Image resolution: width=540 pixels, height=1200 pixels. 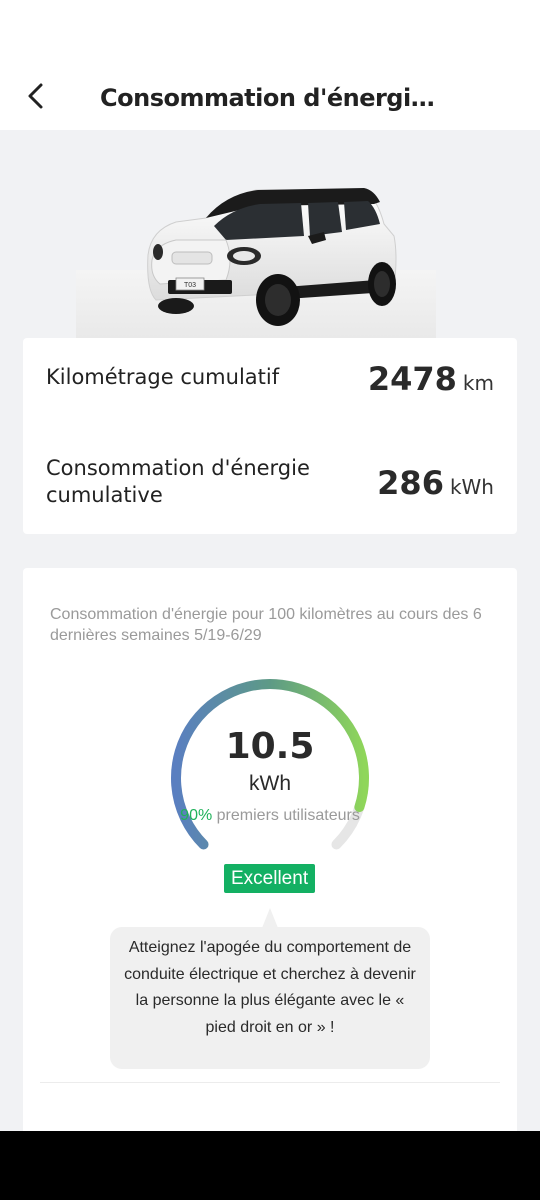 What do you see at coordinates (288, 815) in the screenshot?
I see `rank-text: premiers utilisateurs` at bounding box center [288, 815].